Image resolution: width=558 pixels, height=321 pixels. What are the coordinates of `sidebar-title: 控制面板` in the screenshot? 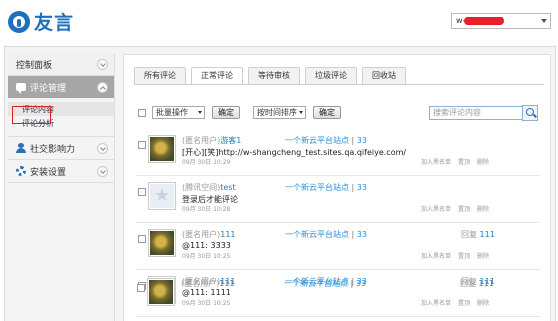 It's located at (34, 66).